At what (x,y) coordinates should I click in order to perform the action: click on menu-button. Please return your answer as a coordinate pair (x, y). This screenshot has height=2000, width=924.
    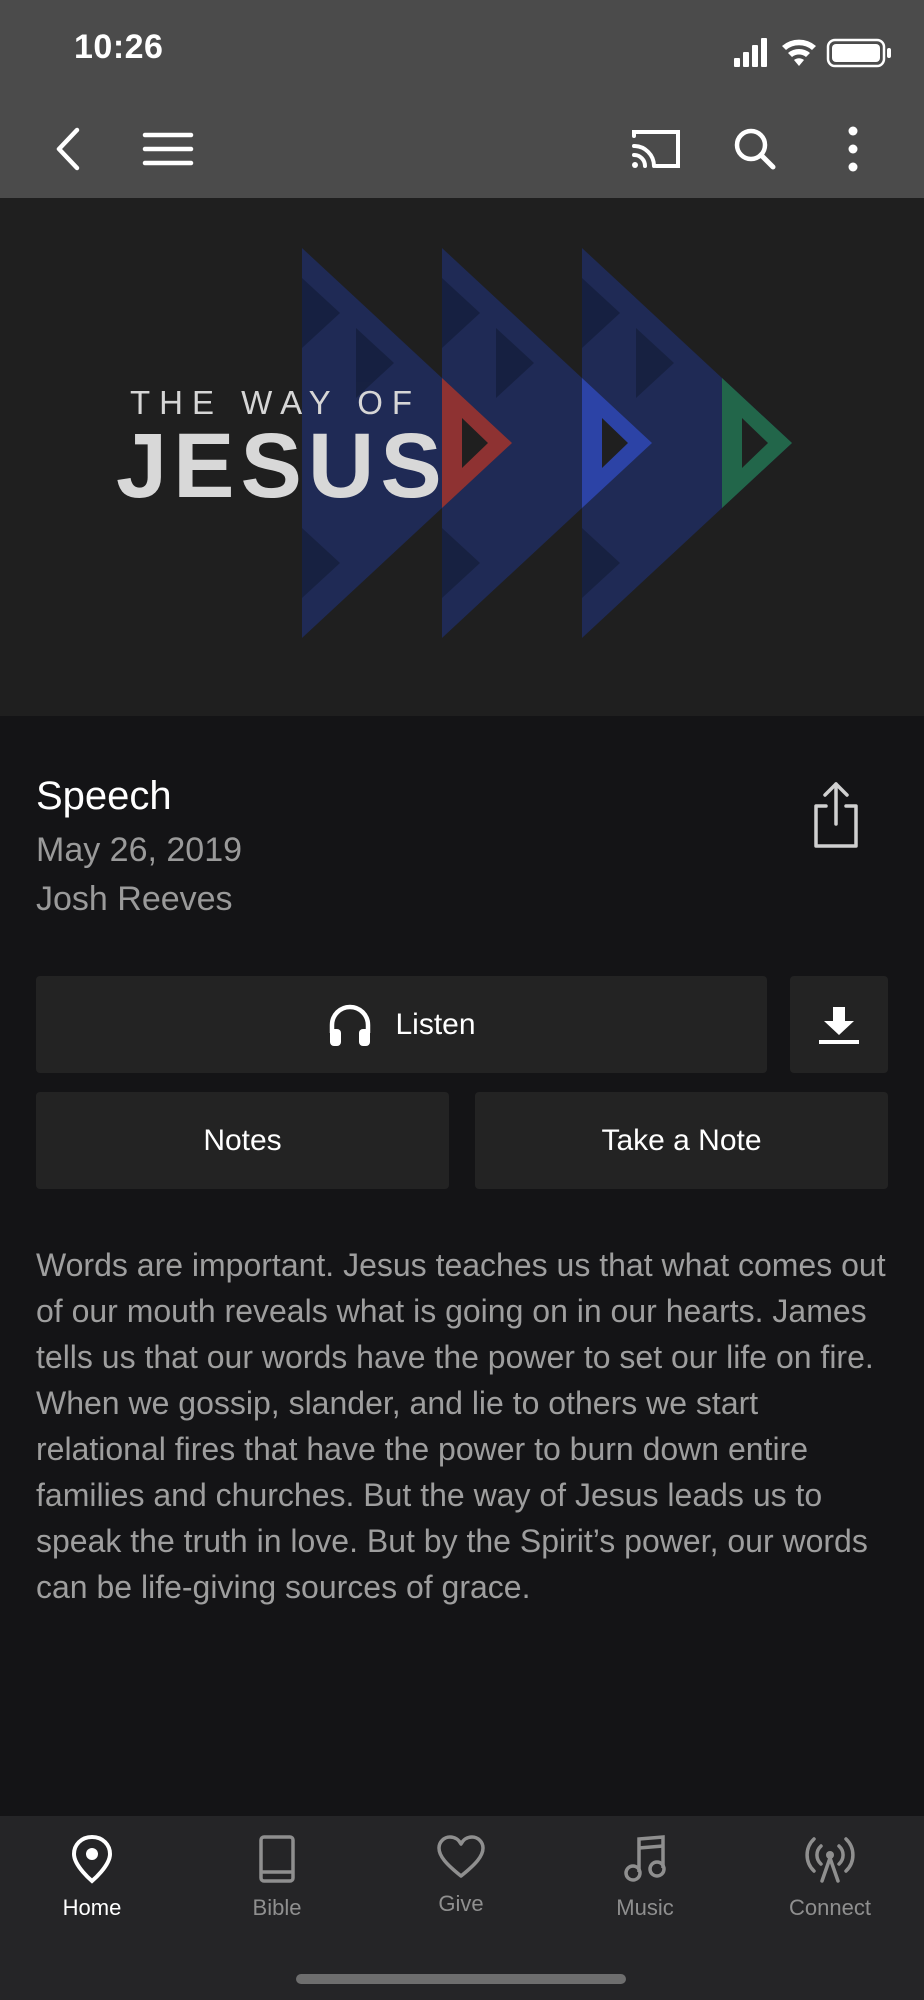
    Looking at the image, I should click on (168, 149).